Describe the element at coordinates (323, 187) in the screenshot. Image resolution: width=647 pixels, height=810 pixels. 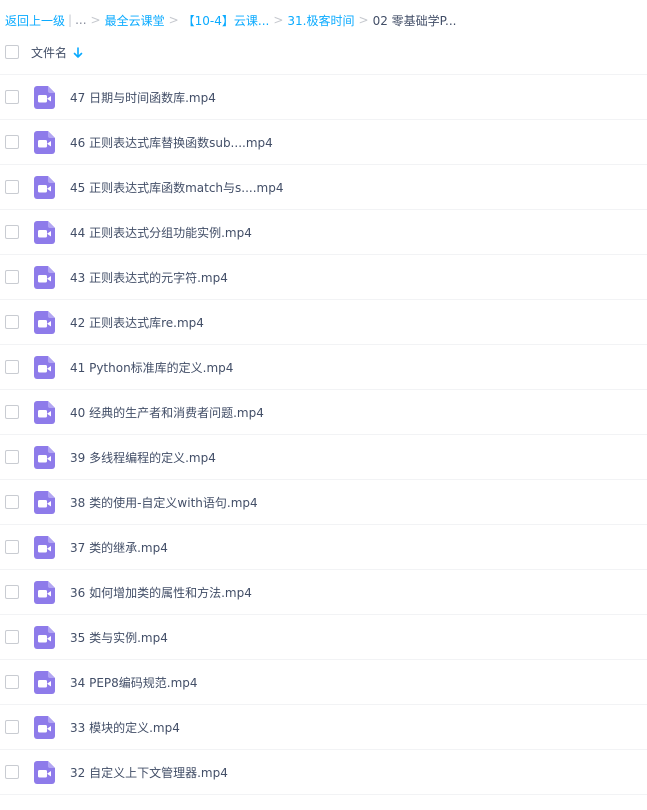
I see `file-row: 45 正则表达式库函数match与s....mp4` at that location.